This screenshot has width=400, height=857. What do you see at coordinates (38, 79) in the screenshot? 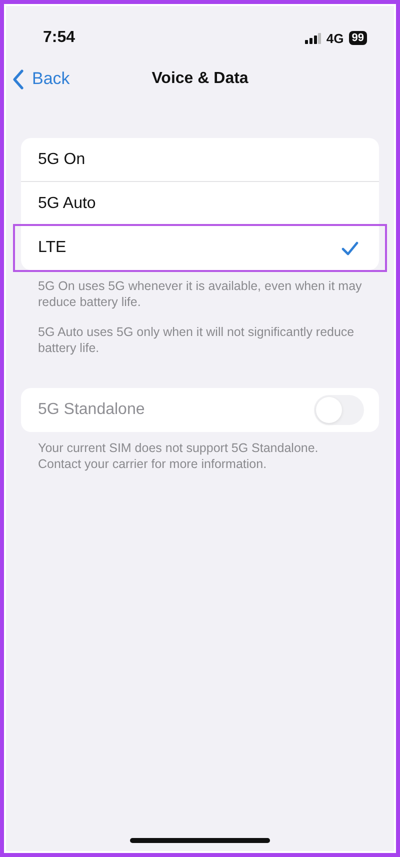
I see `back-button: Back` at bounding box center [38, 79].